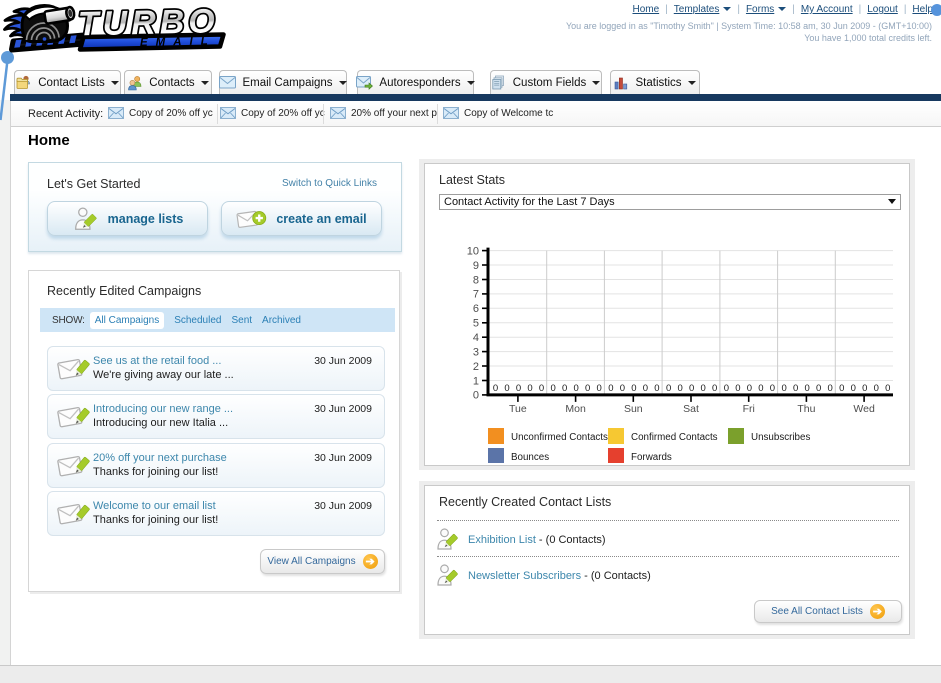 The width and height of the screenshot is (941, 683). What do you see at coordinates (476, 266) in the screenshot?
I see `svg-text: 9` at bounding box center [476, 266].